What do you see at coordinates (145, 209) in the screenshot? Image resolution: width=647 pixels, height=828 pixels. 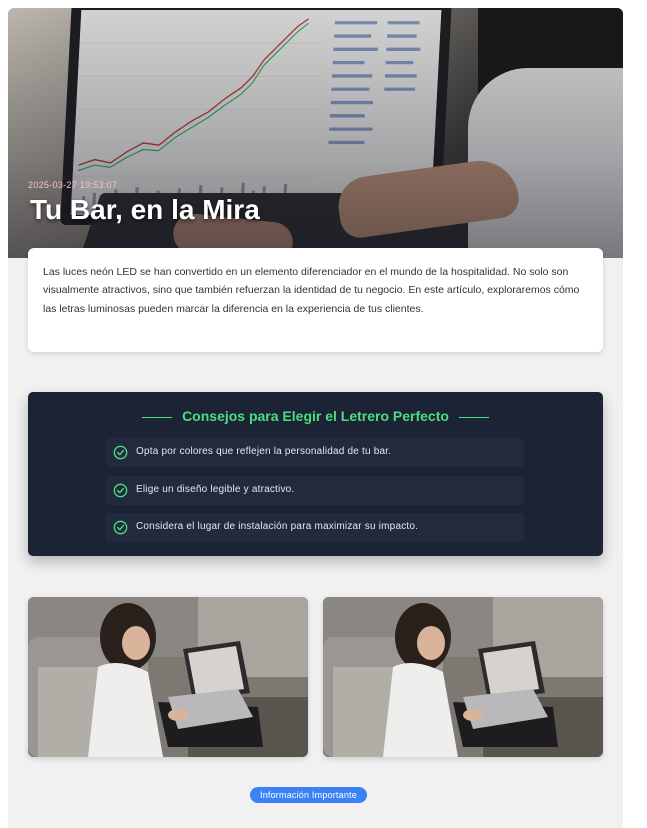 I see `page-title: Tu Bar, en la Mira` at bounding box center [145, 209].